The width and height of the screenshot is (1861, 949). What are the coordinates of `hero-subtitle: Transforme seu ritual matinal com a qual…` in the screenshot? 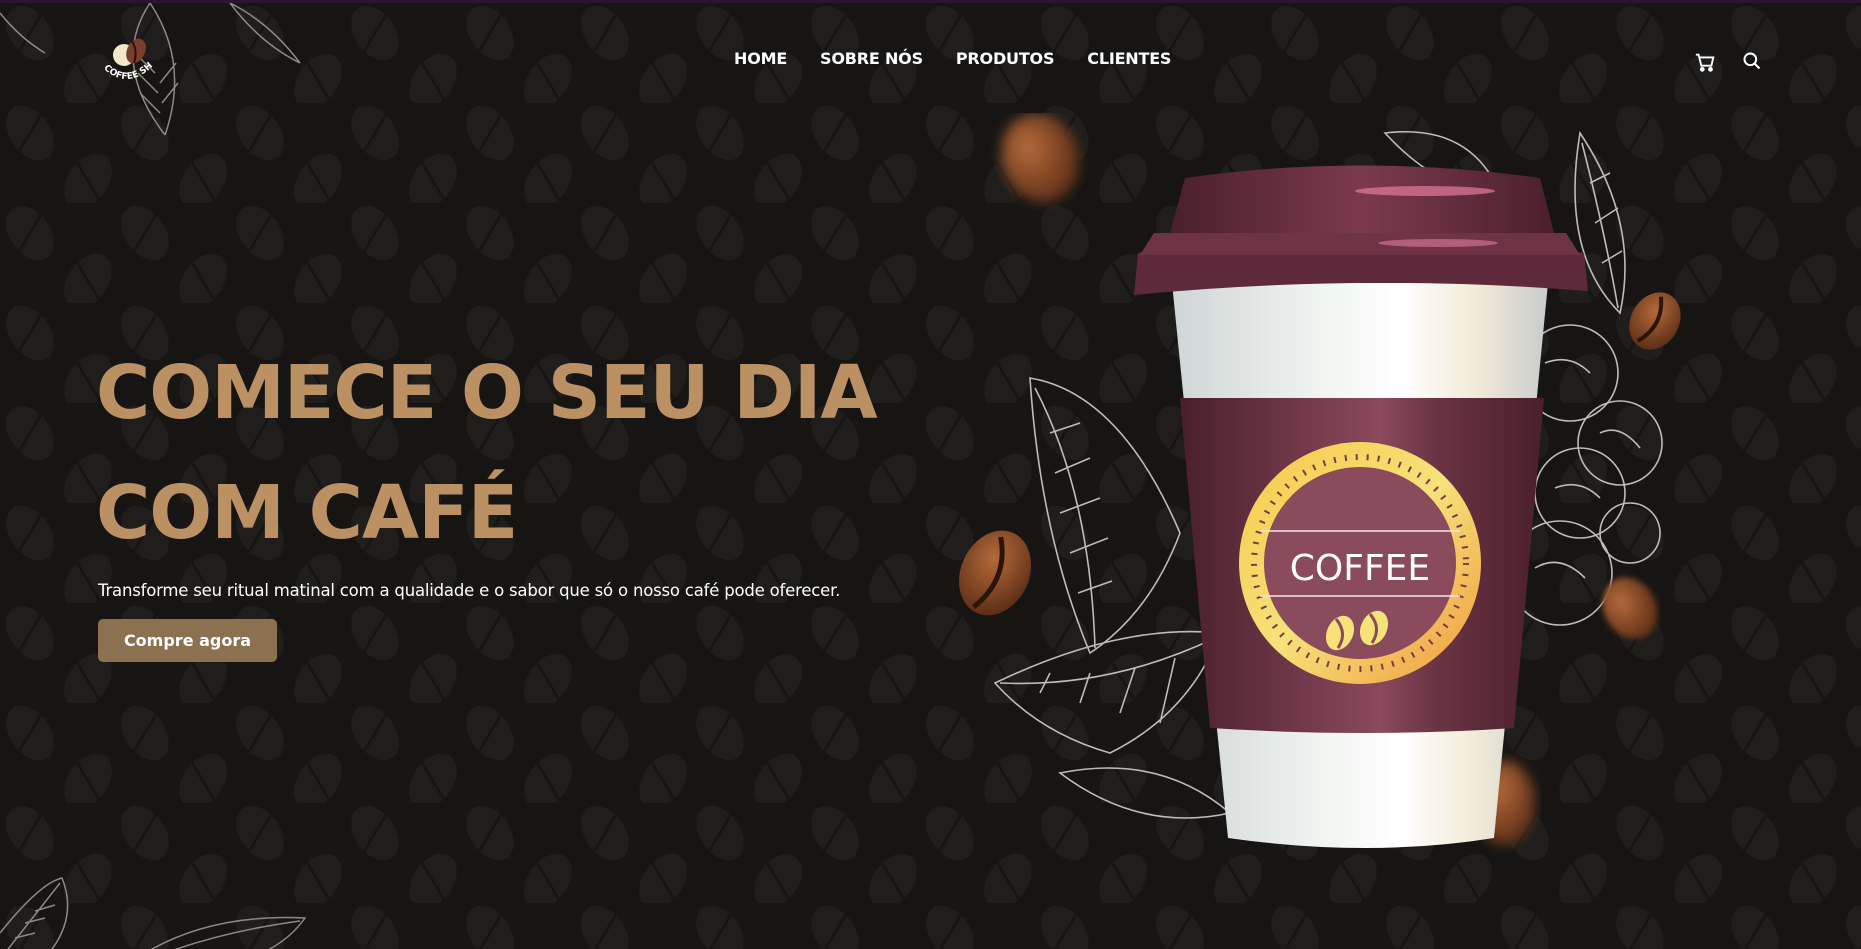 It's located at (469, 590).